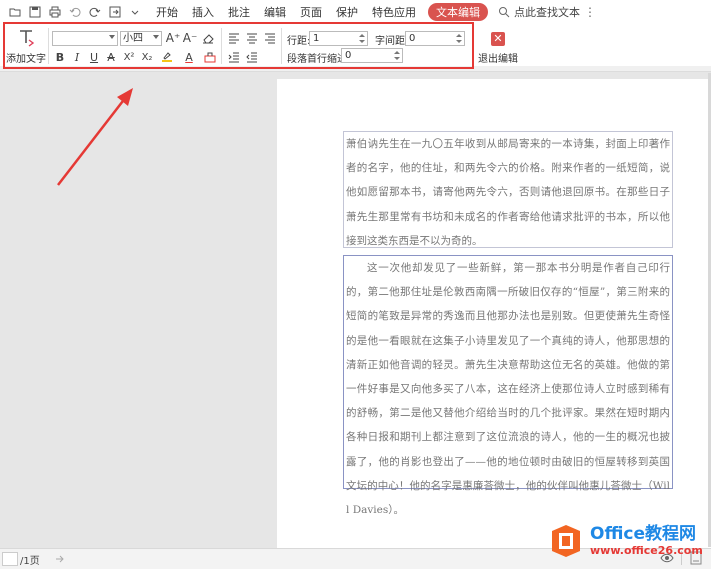 The height and width of the screenshot is (569, 711). Describe the element at coordinates (26, 59) in the screenshot. I see `add-text-label: 添加文字` at that location.